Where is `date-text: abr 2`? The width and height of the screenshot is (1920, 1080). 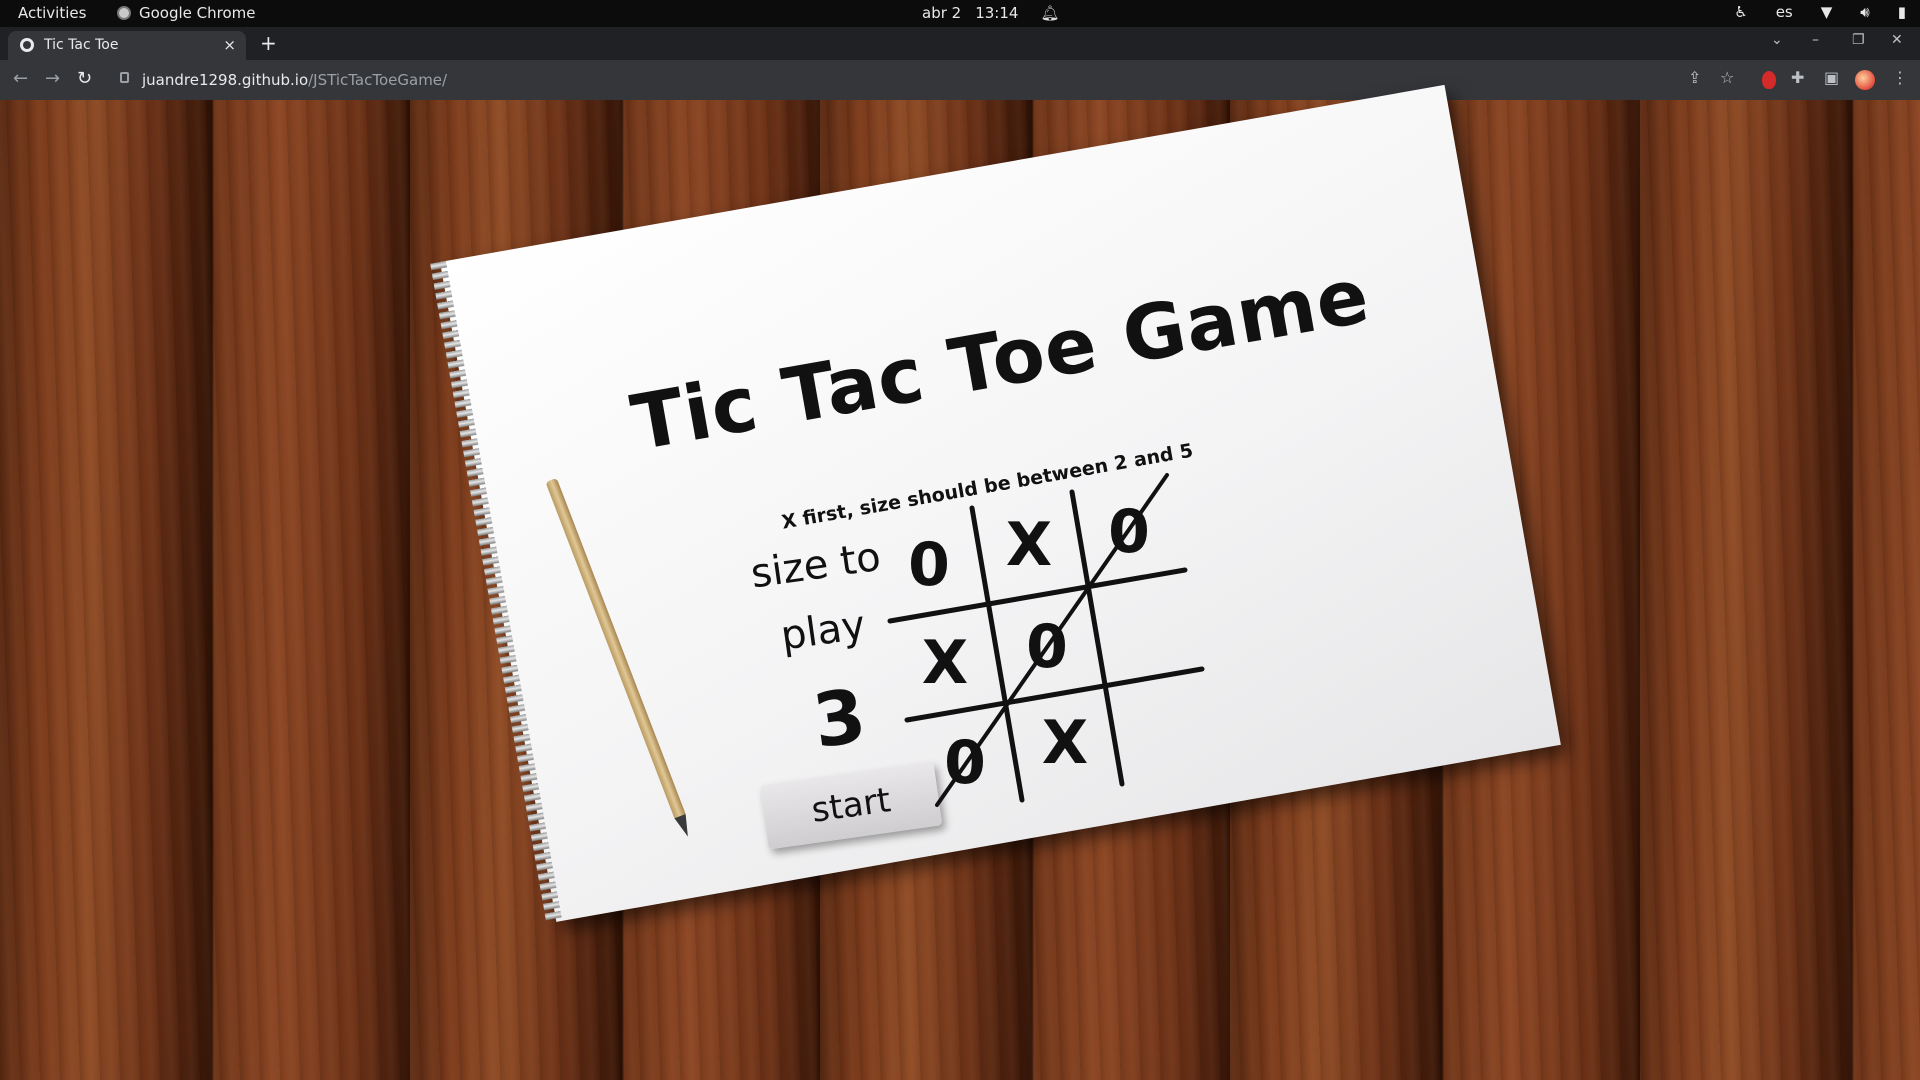 date-text: abr 2 is located at coordinates (942, 13).